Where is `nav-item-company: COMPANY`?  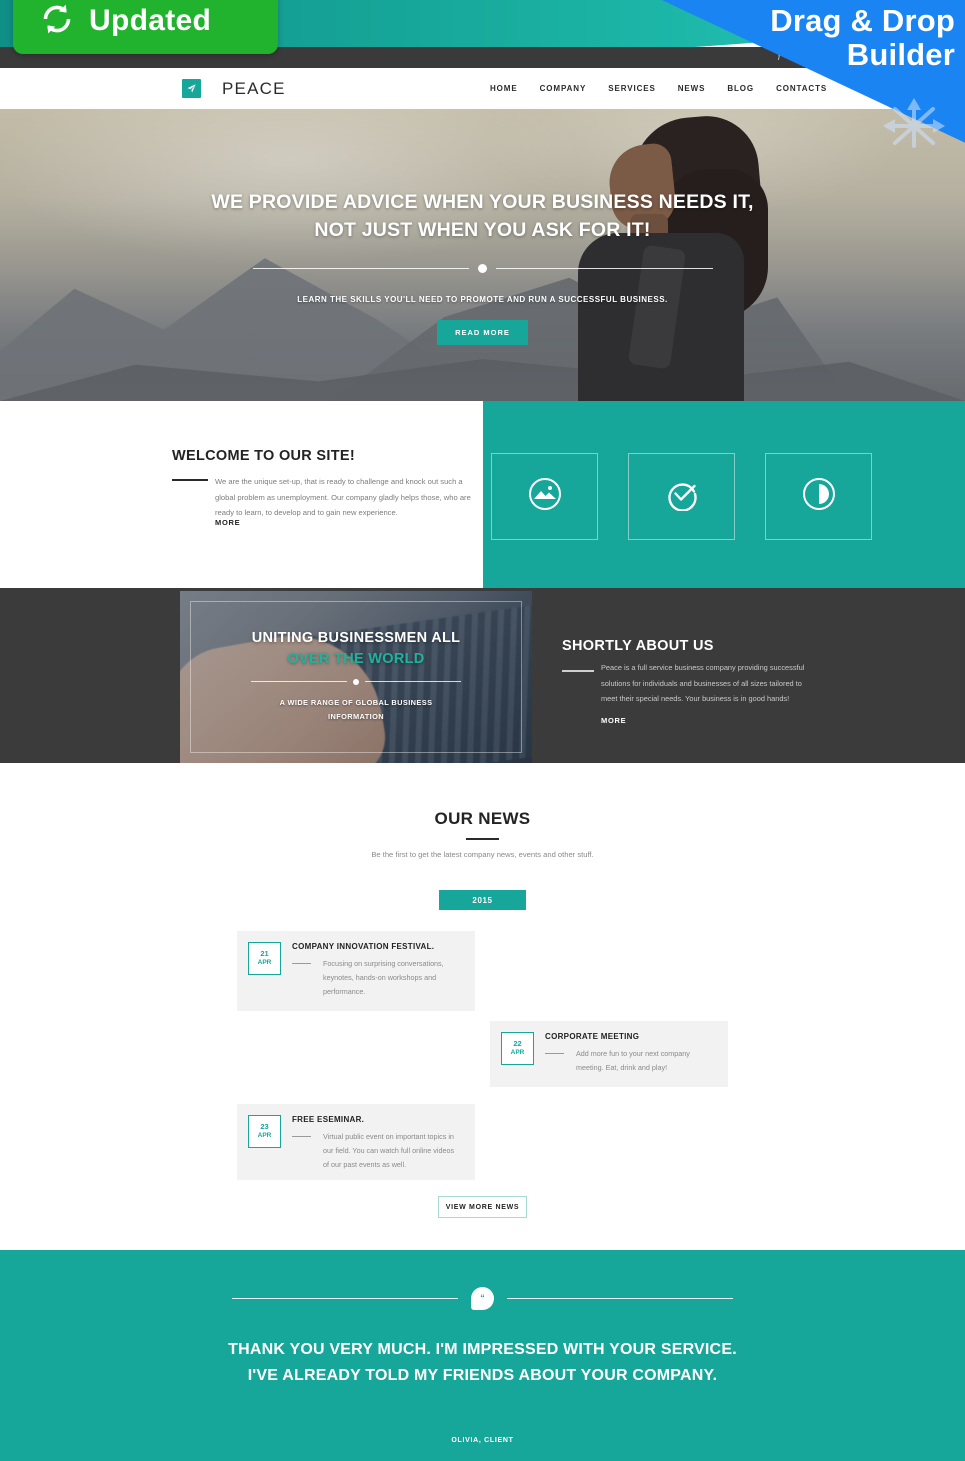 nav-item-company: COMPANY is located at coordinates (563, 88).